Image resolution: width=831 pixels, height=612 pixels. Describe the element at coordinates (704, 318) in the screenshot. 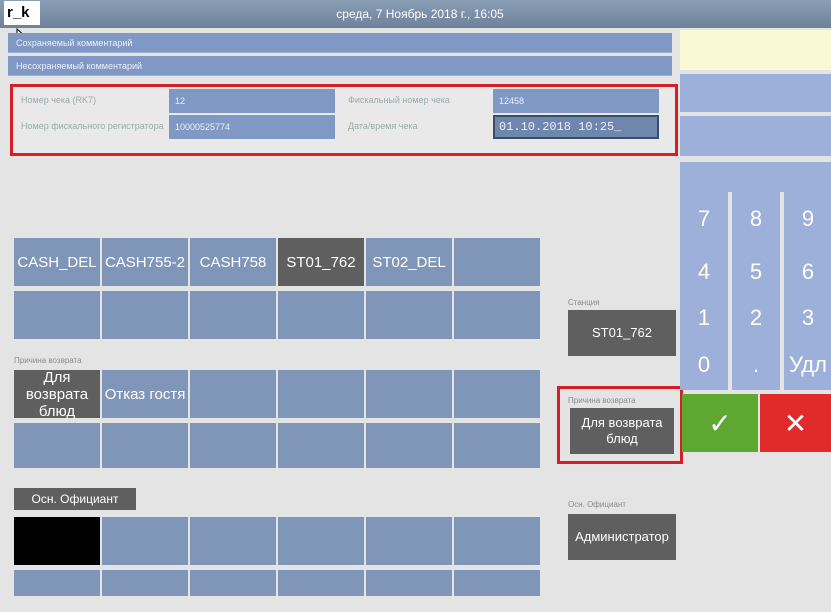

I see `numpad-key-1: 1` at that location.